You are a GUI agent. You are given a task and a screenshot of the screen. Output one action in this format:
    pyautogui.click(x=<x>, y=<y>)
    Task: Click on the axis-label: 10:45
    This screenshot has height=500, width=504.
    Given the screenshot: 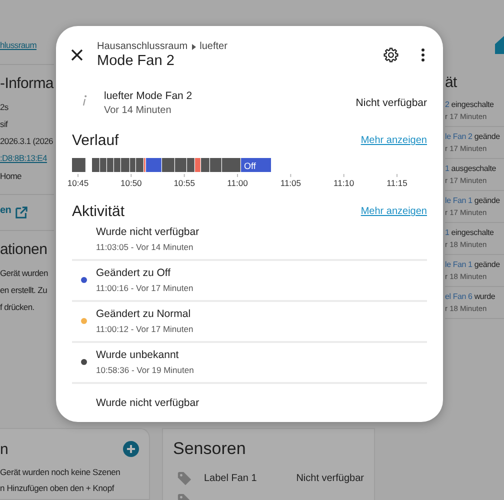 What is the action you would take?
    pyautogui.click(x=78, y=183)
    